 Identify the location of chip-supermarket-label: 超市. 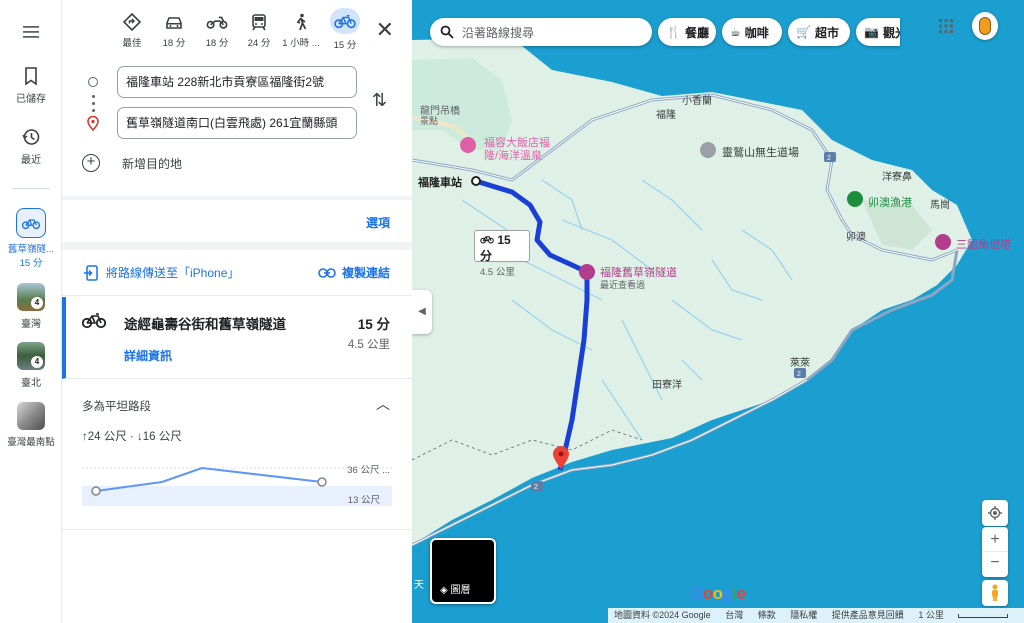
(826, 32).